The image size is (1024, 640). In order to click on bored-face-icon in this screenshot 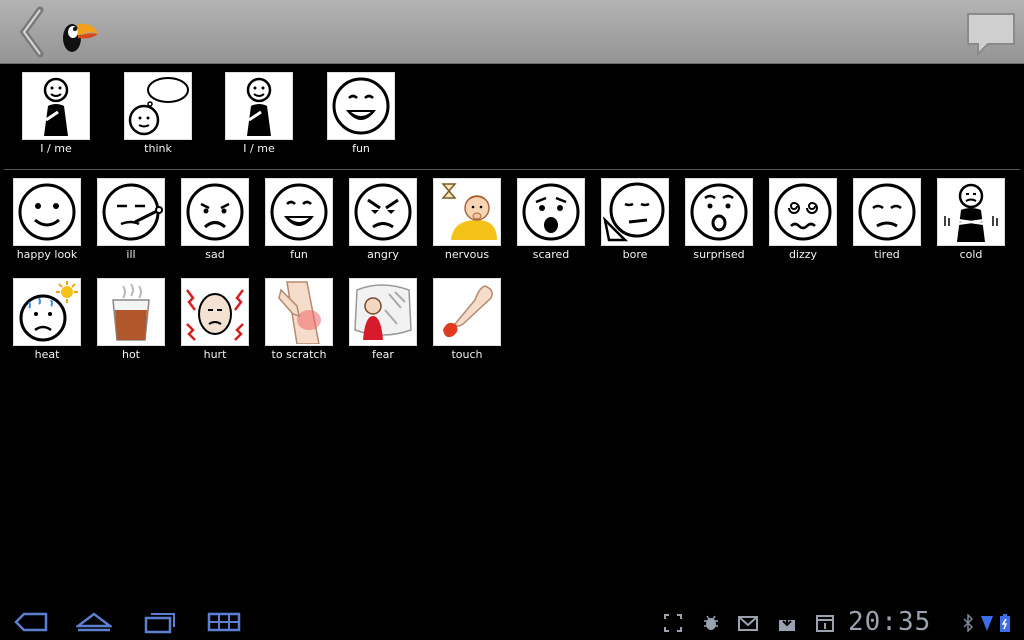, I will do `click(634, 212)`.